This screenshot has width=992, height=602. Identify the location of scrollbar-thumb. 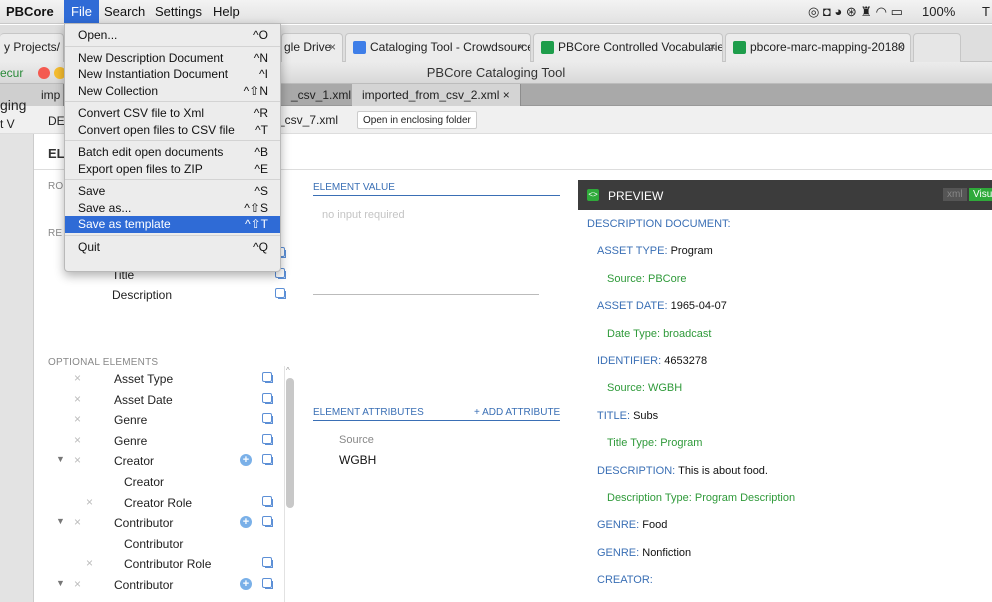
(290, 443).